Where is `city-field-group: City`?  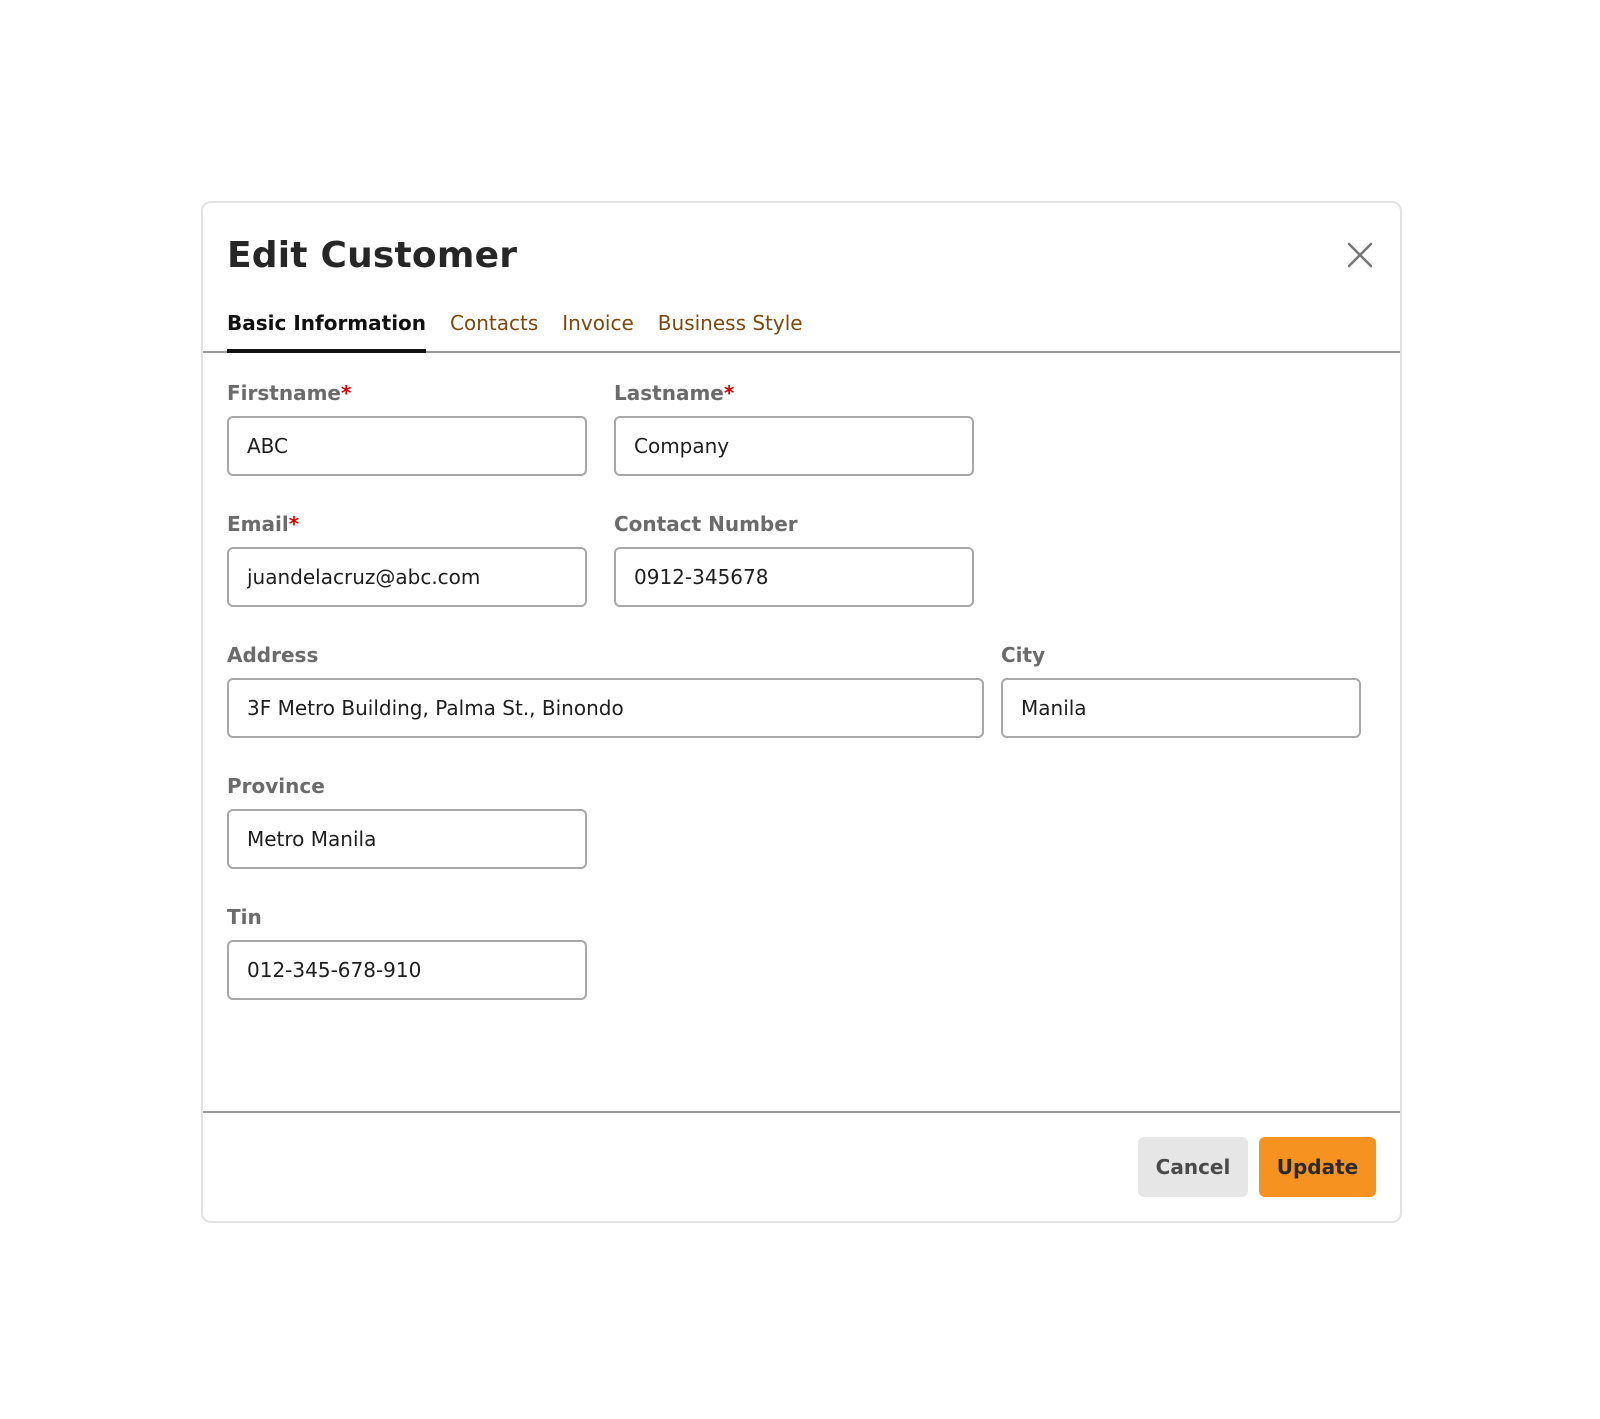
city-field-group: City is located at coordinates (1181, 690).